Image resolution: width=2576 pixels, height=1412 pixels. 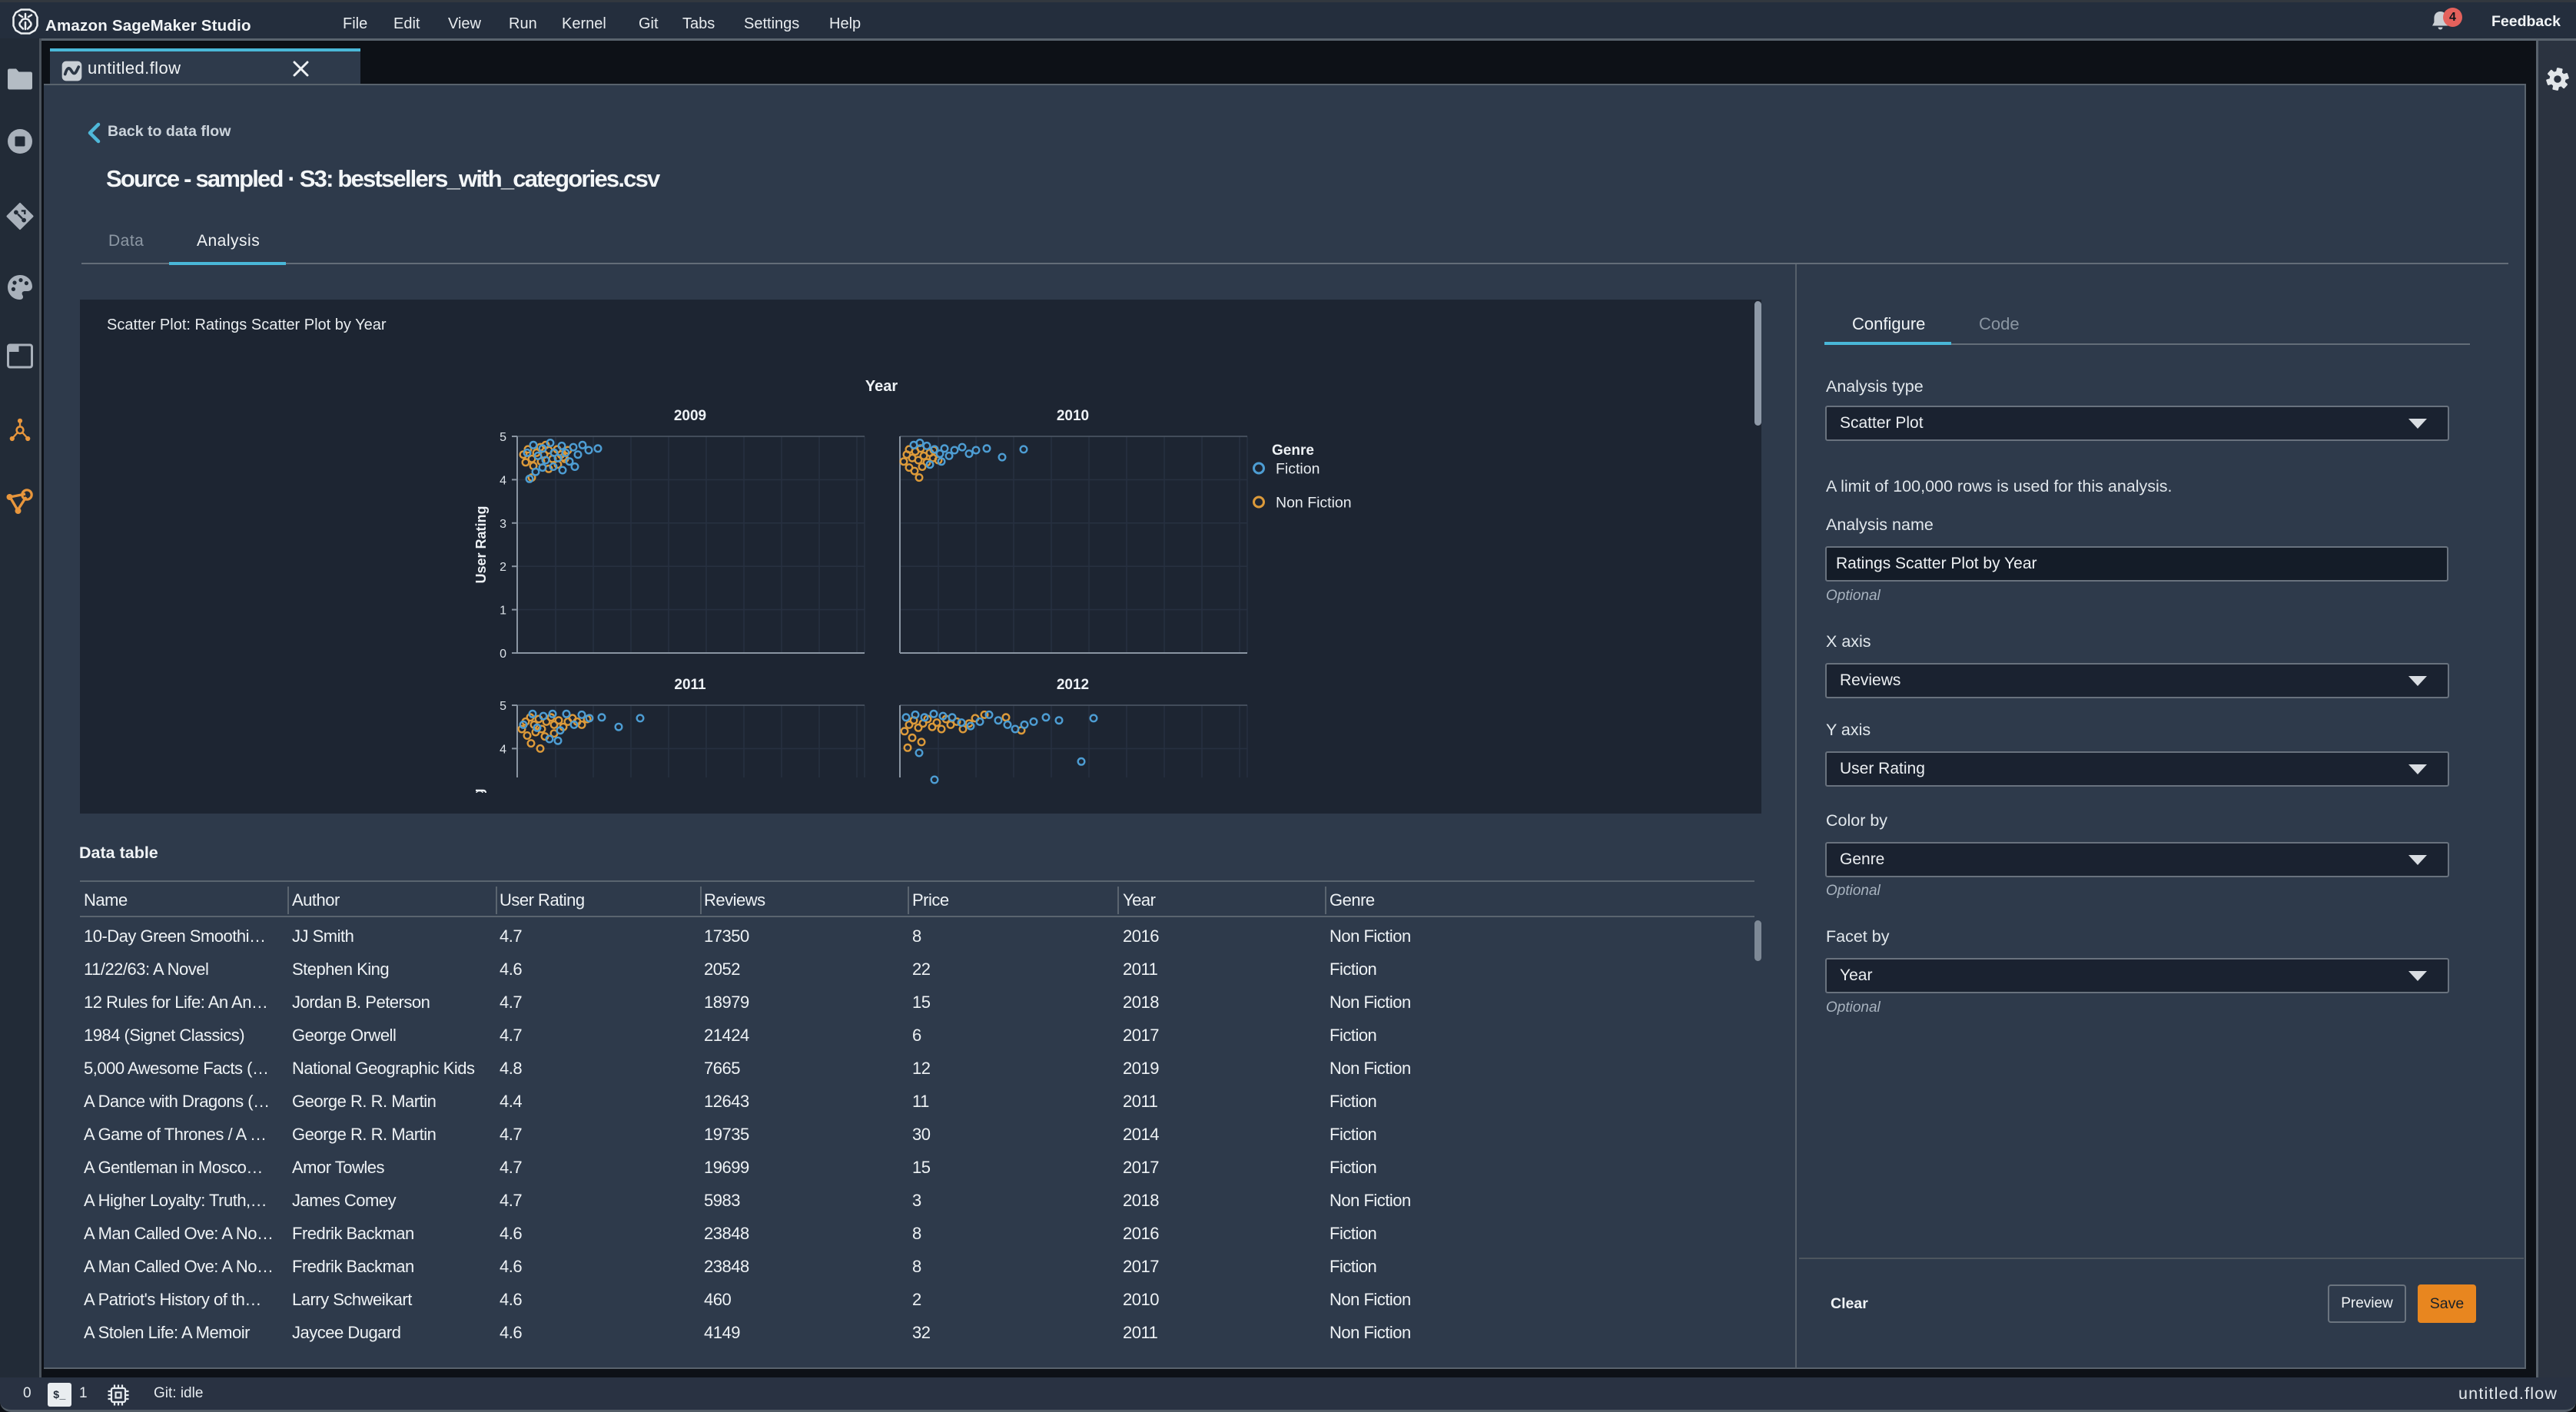 What do you see at coordinates (503, 525) in the screenshot?
I see `svg-text: 3` at bounding box center [503, 525].